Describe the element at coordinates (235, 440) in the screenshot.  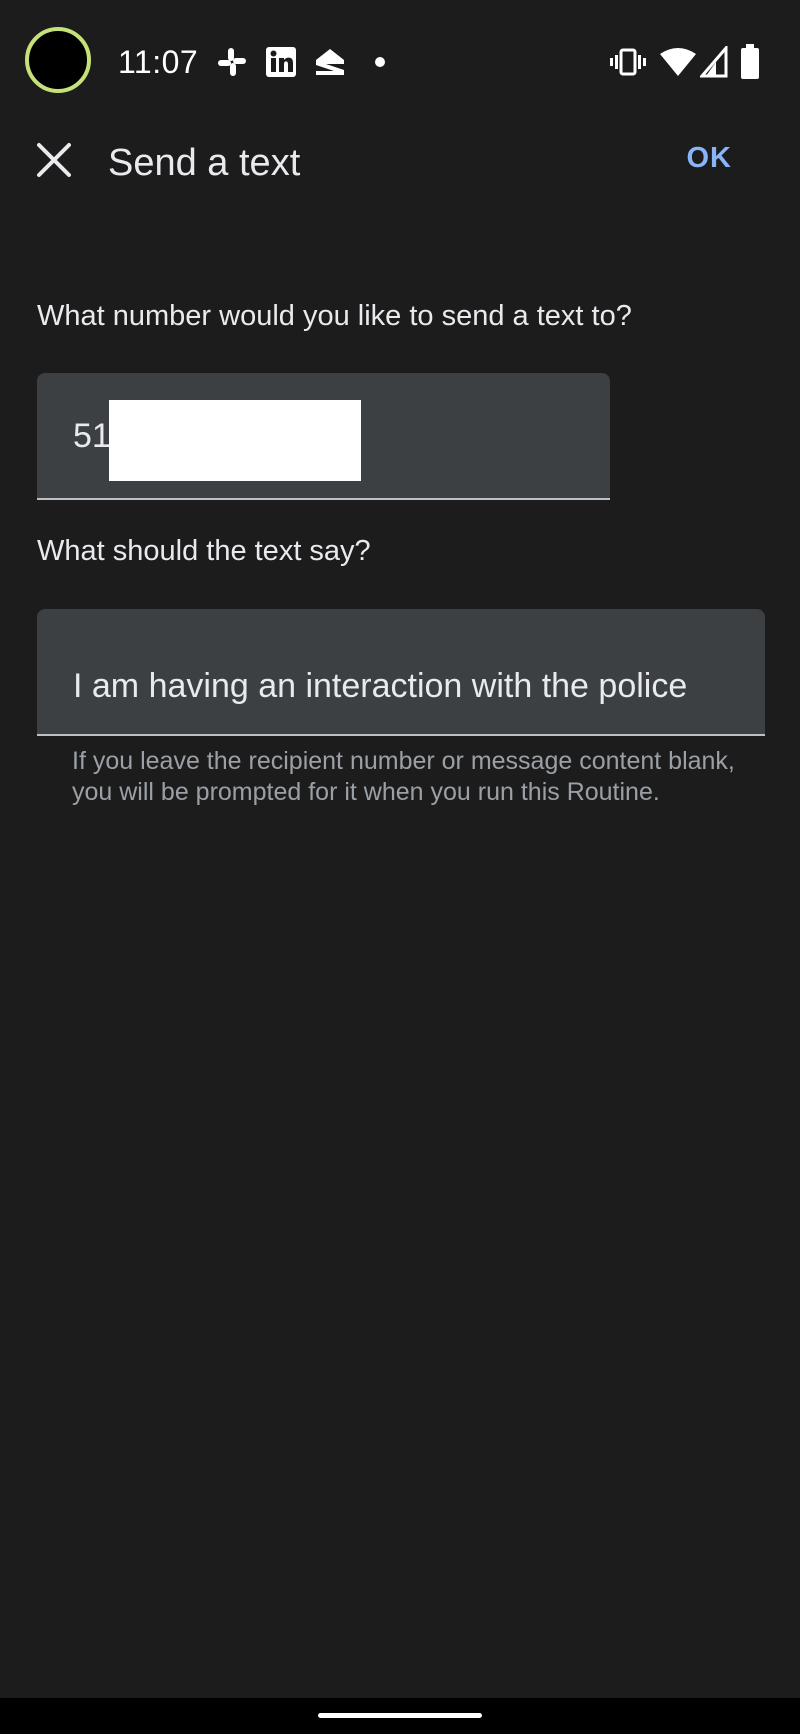
I see `redaction-block` at that location.